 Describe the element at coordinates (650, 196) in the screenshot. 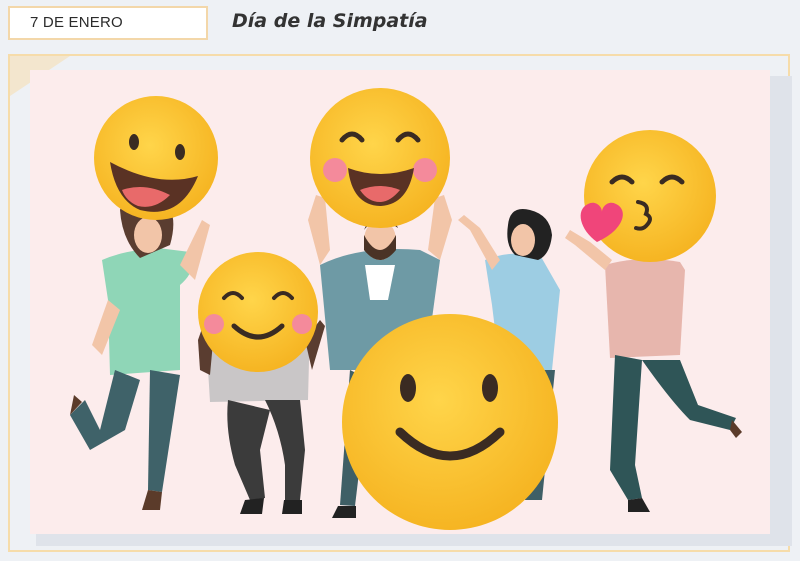

I see `kissing-emoji-icon` at that location.